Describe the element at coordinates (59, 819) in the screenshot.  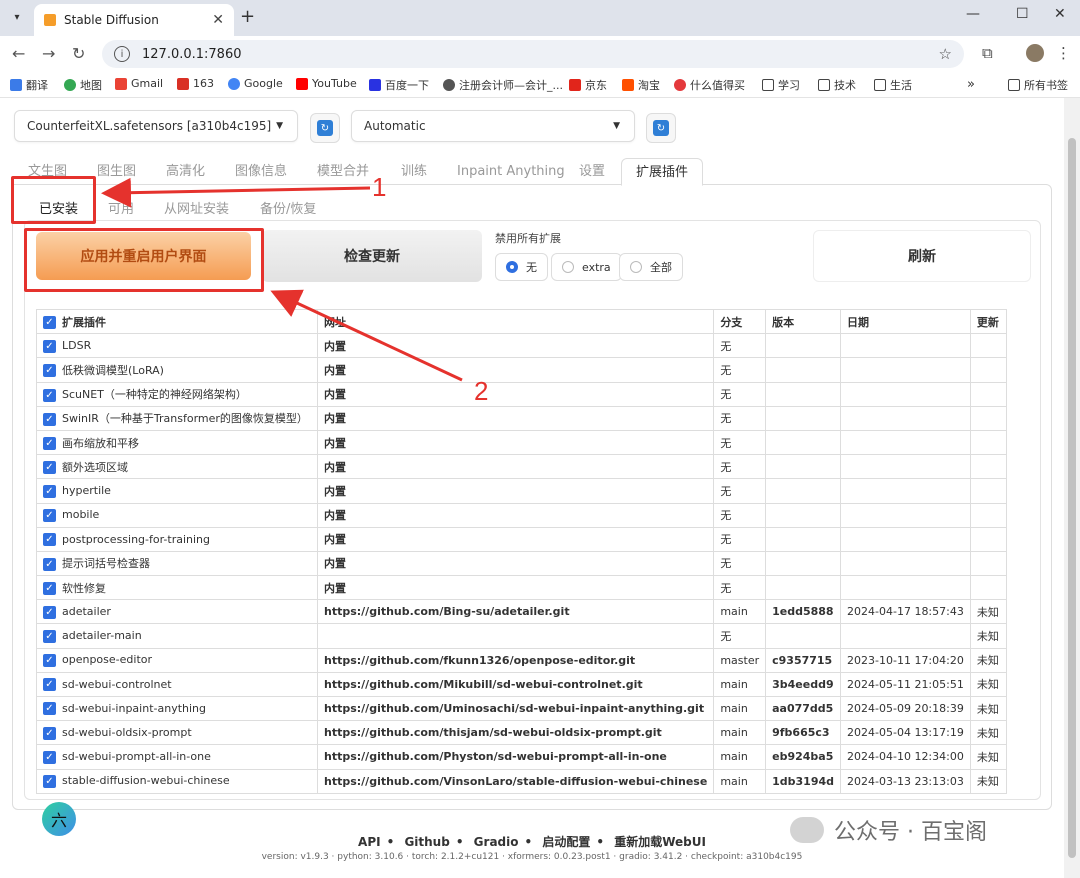
I see `floating-action-button: 六` at that location.